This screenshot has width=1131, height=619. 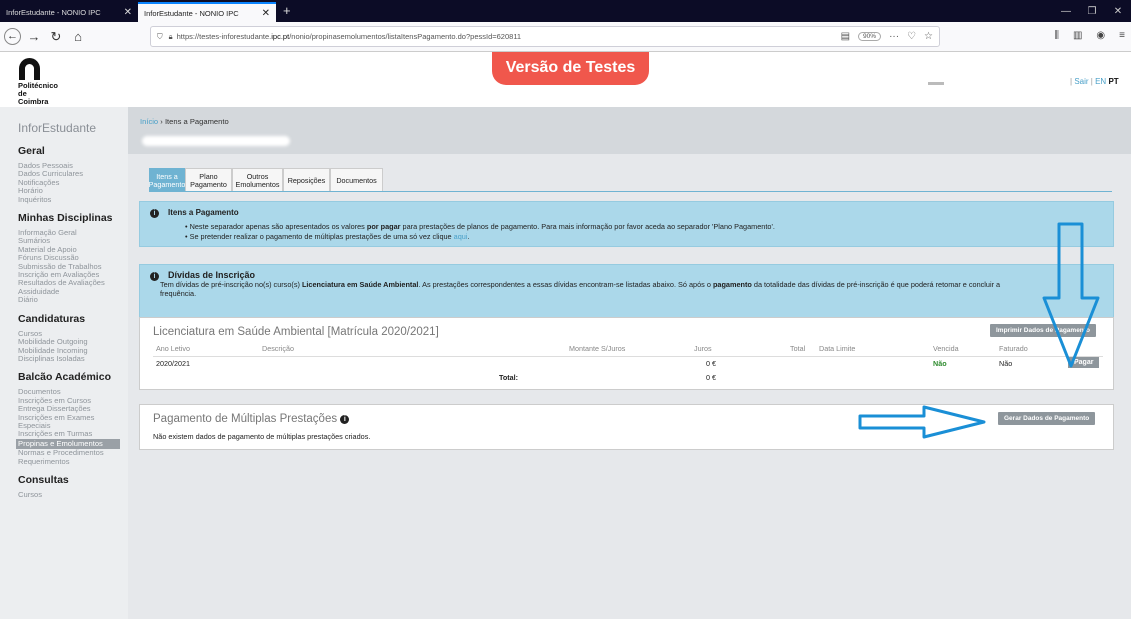 What do you see at coordinates (245, 419) in the screenshot?
I see `panel-title-text: Pagamento de Múltiplas Prestações` at bounding box center [245, 419].